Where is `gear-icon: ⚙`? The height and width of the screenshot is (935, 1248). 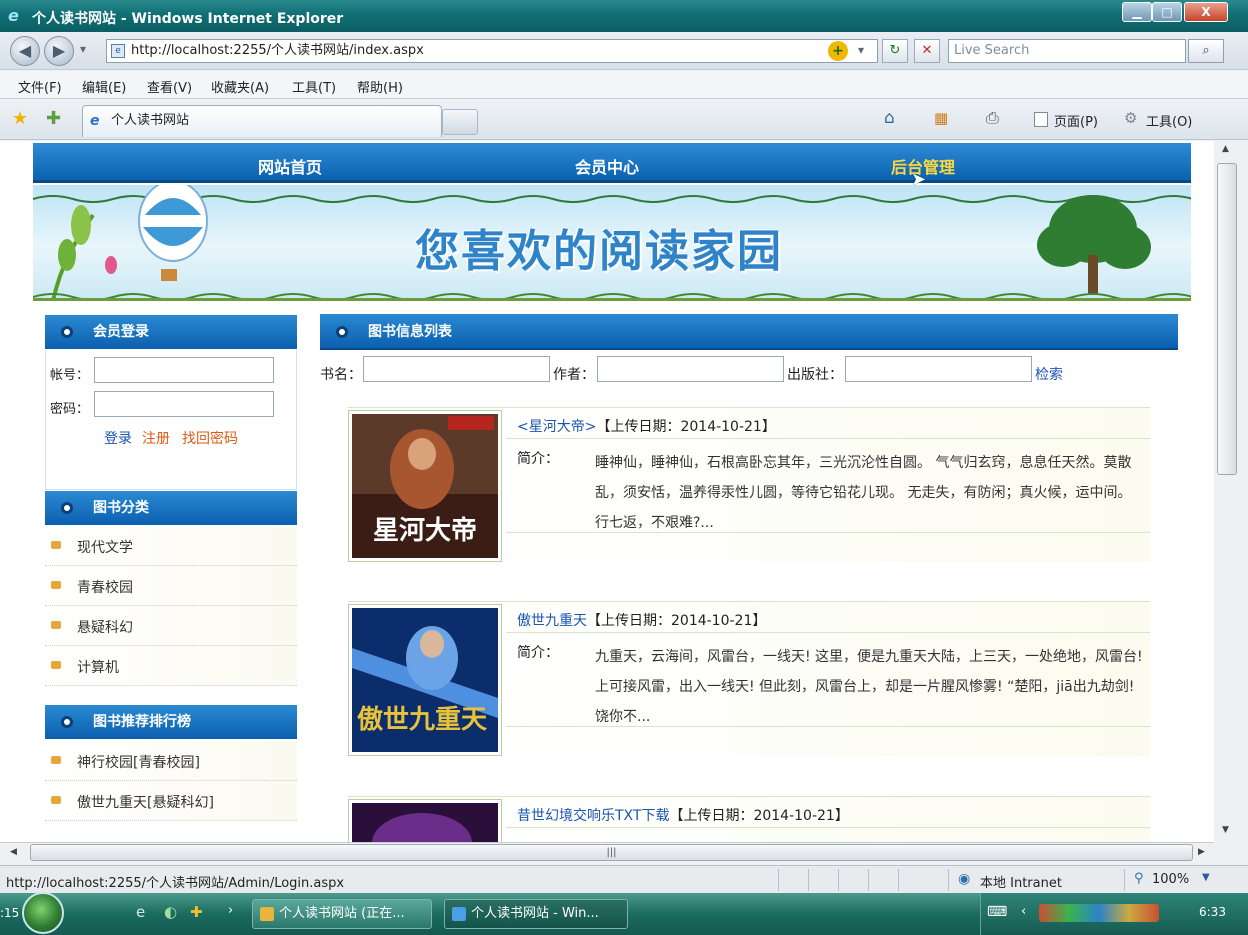 gear-icon: ⚙ is located at coordinates (1131, 118).